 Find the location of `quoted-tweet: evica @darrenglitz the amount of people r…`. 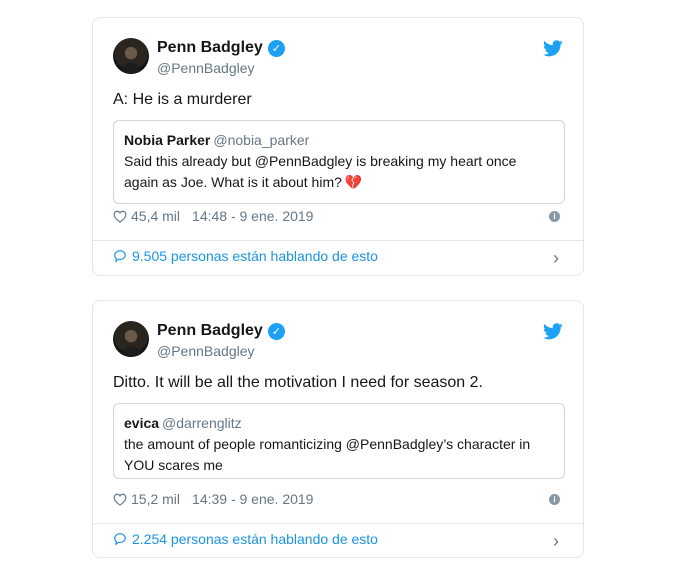

quoted-tweet: evica @darrenglitz the amount of people r… is located at coordinates (339, 441).